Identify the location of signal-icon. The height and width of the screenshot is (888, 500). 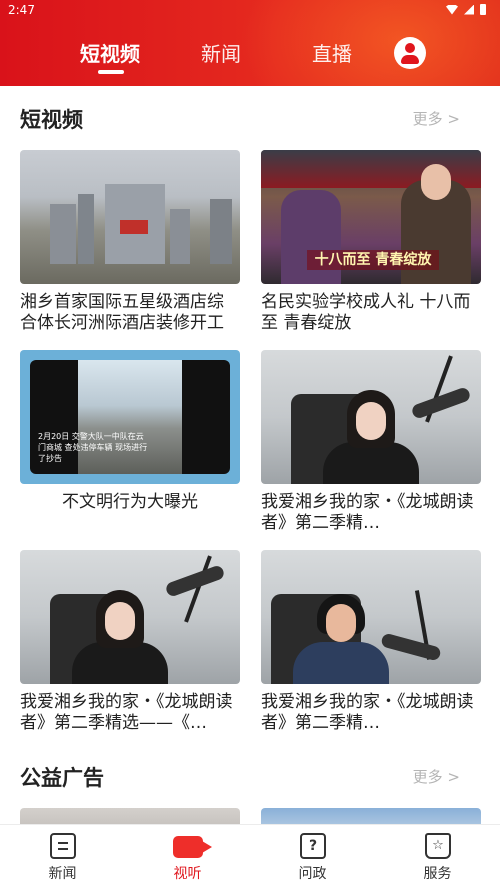
(469, 9).